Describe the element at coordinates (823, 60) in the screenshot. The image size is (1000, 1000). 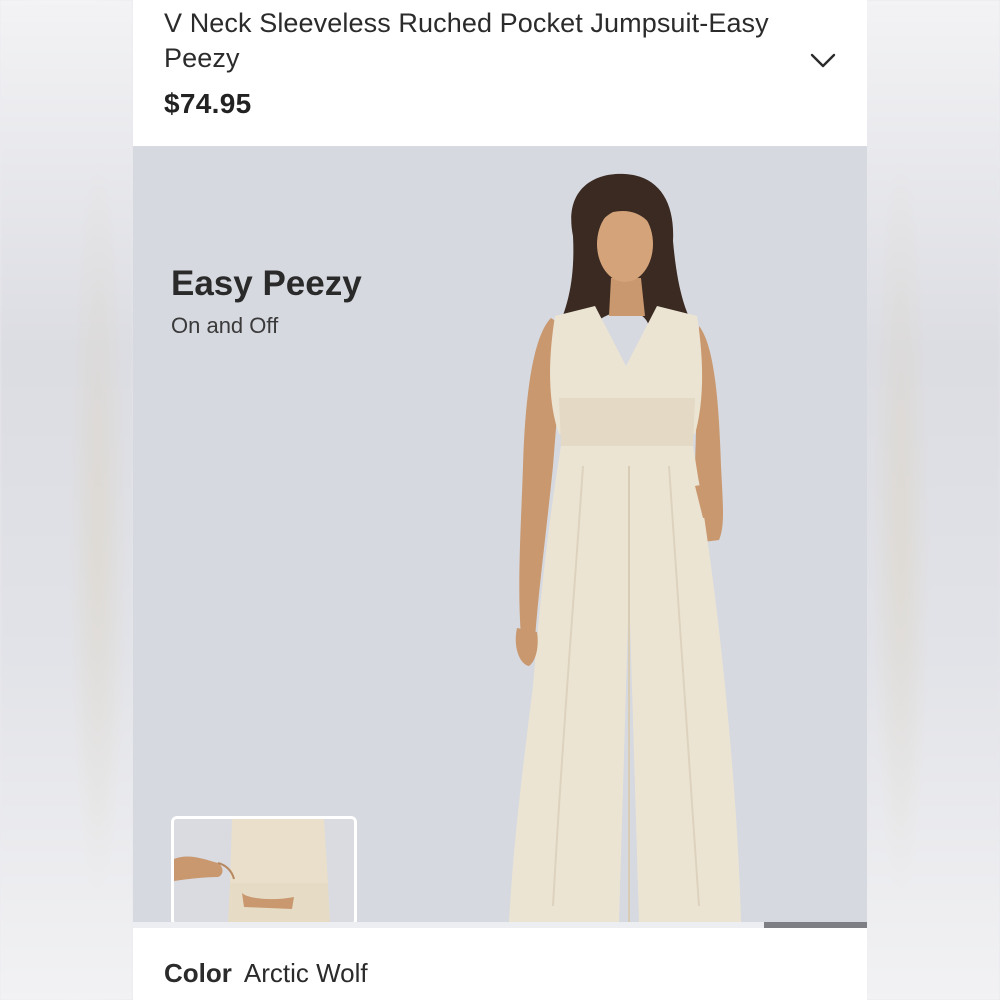
I see `chevron-down-icon` at that location.